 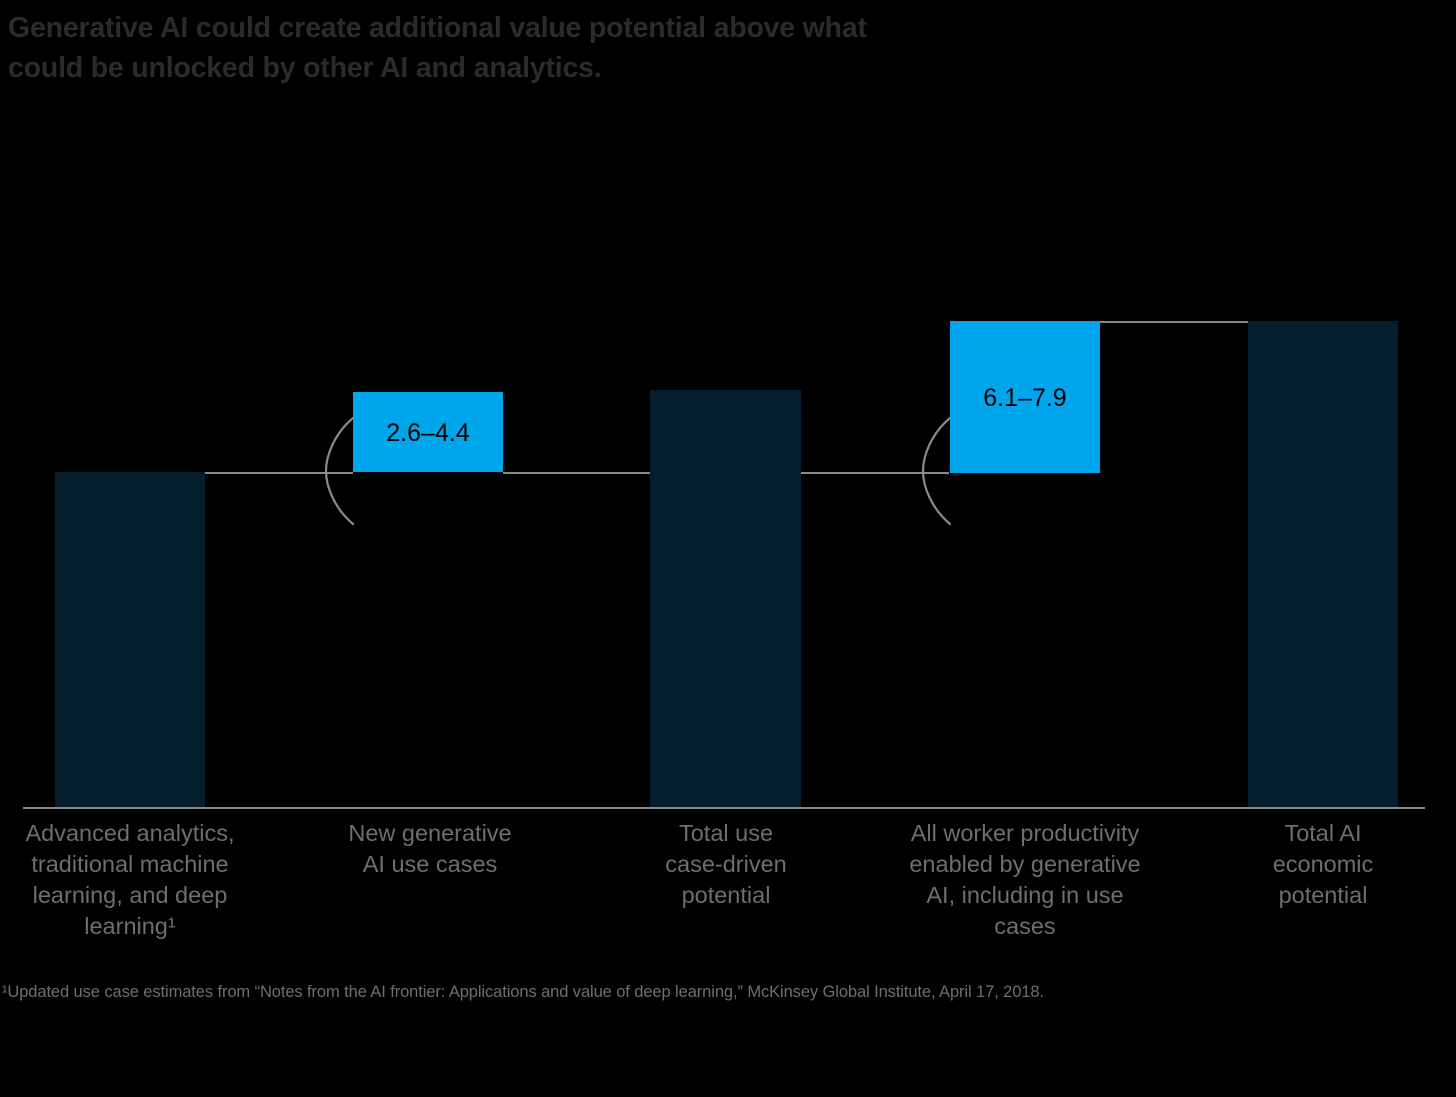 What do you see at coordinates (1174, 322) in the screenshot?
I see `connector-bar4-to-bar5` at bounding box center [1174, 322].